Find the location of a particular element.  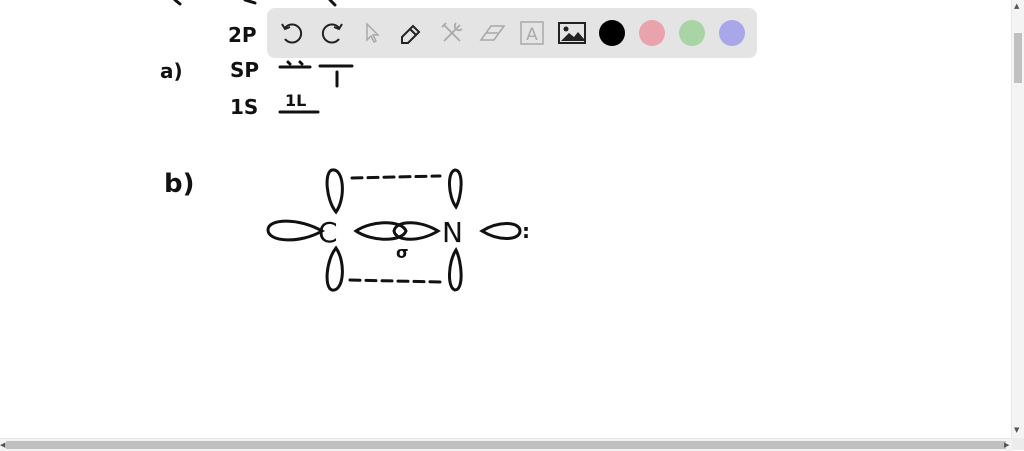

color-black is located at coordinates (612, 33).